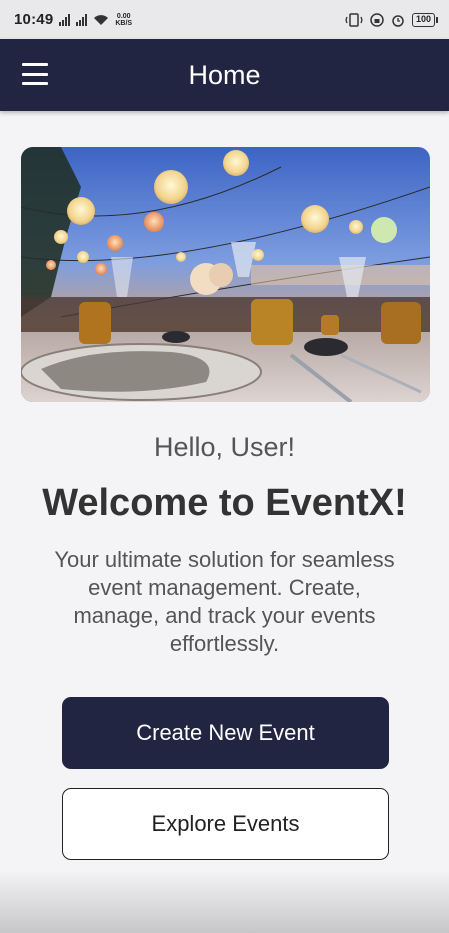 This screenshot has width=449, height=933. I want to click on explore-events-label: Explore Events, so click(225, 823).